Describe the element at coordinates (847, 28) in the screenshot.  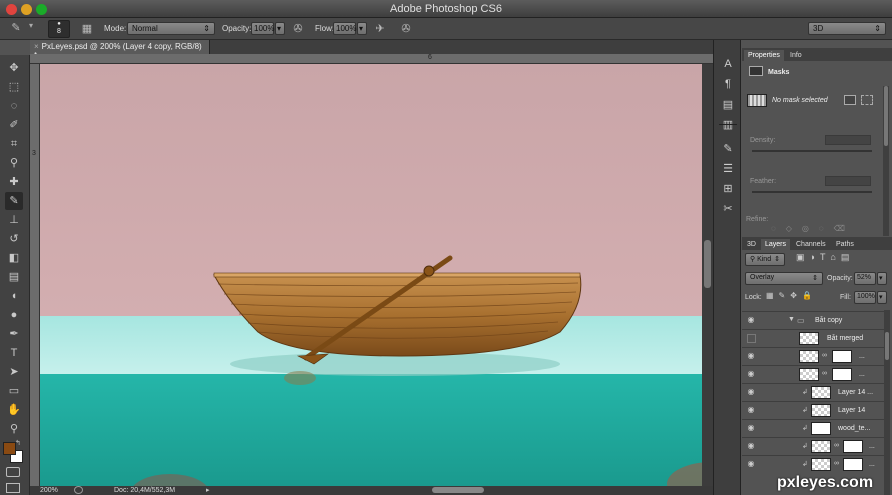
I see `workspace-select: 3D ⇕` at that location.